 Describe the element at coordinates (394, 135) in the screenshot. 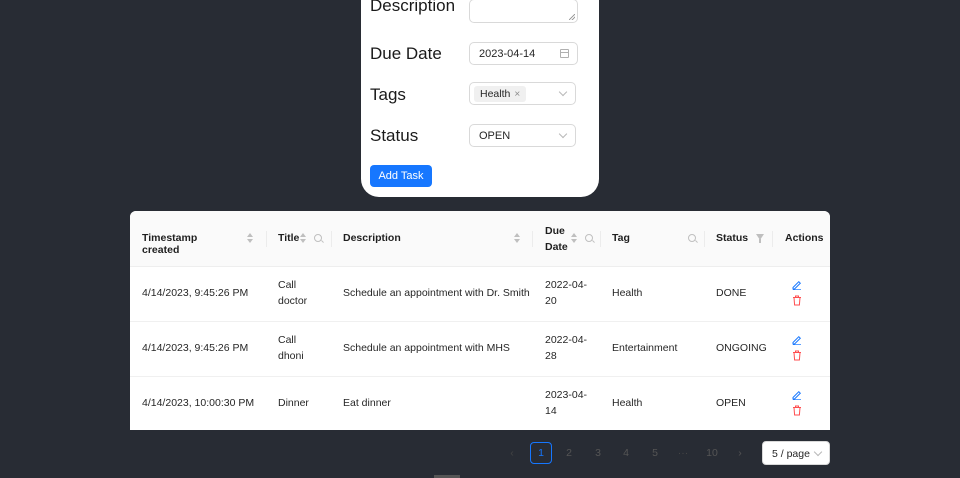

I see `status-label: Status` at that location.